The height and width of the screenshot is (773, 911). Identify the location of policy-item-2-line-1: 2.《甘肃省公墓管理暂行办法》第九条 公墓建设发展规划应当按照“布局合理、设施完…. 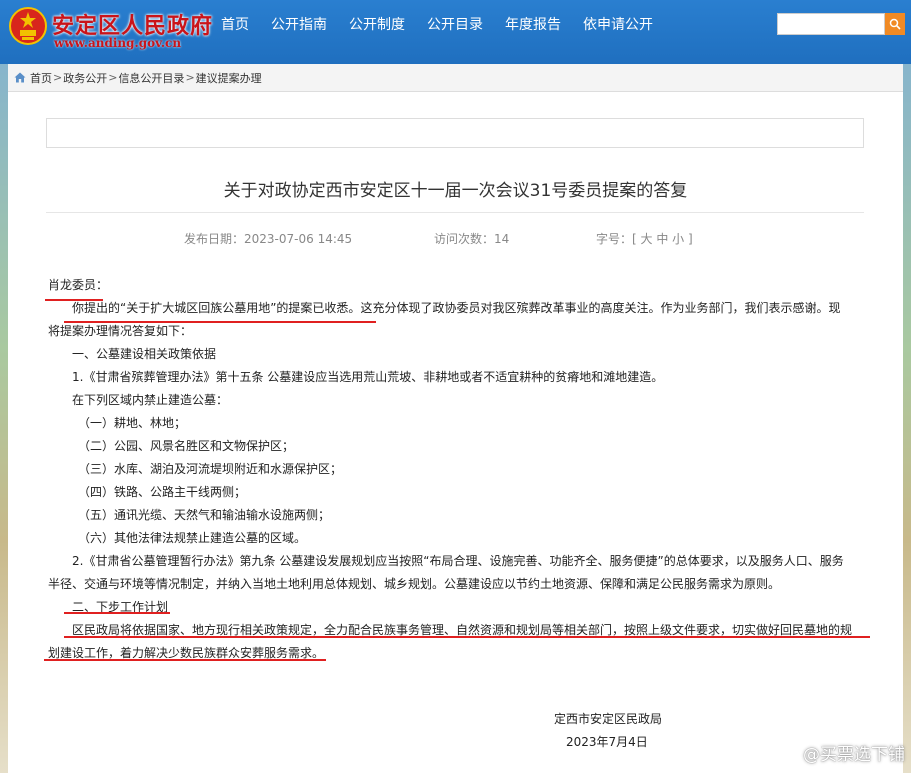
(458, 561).